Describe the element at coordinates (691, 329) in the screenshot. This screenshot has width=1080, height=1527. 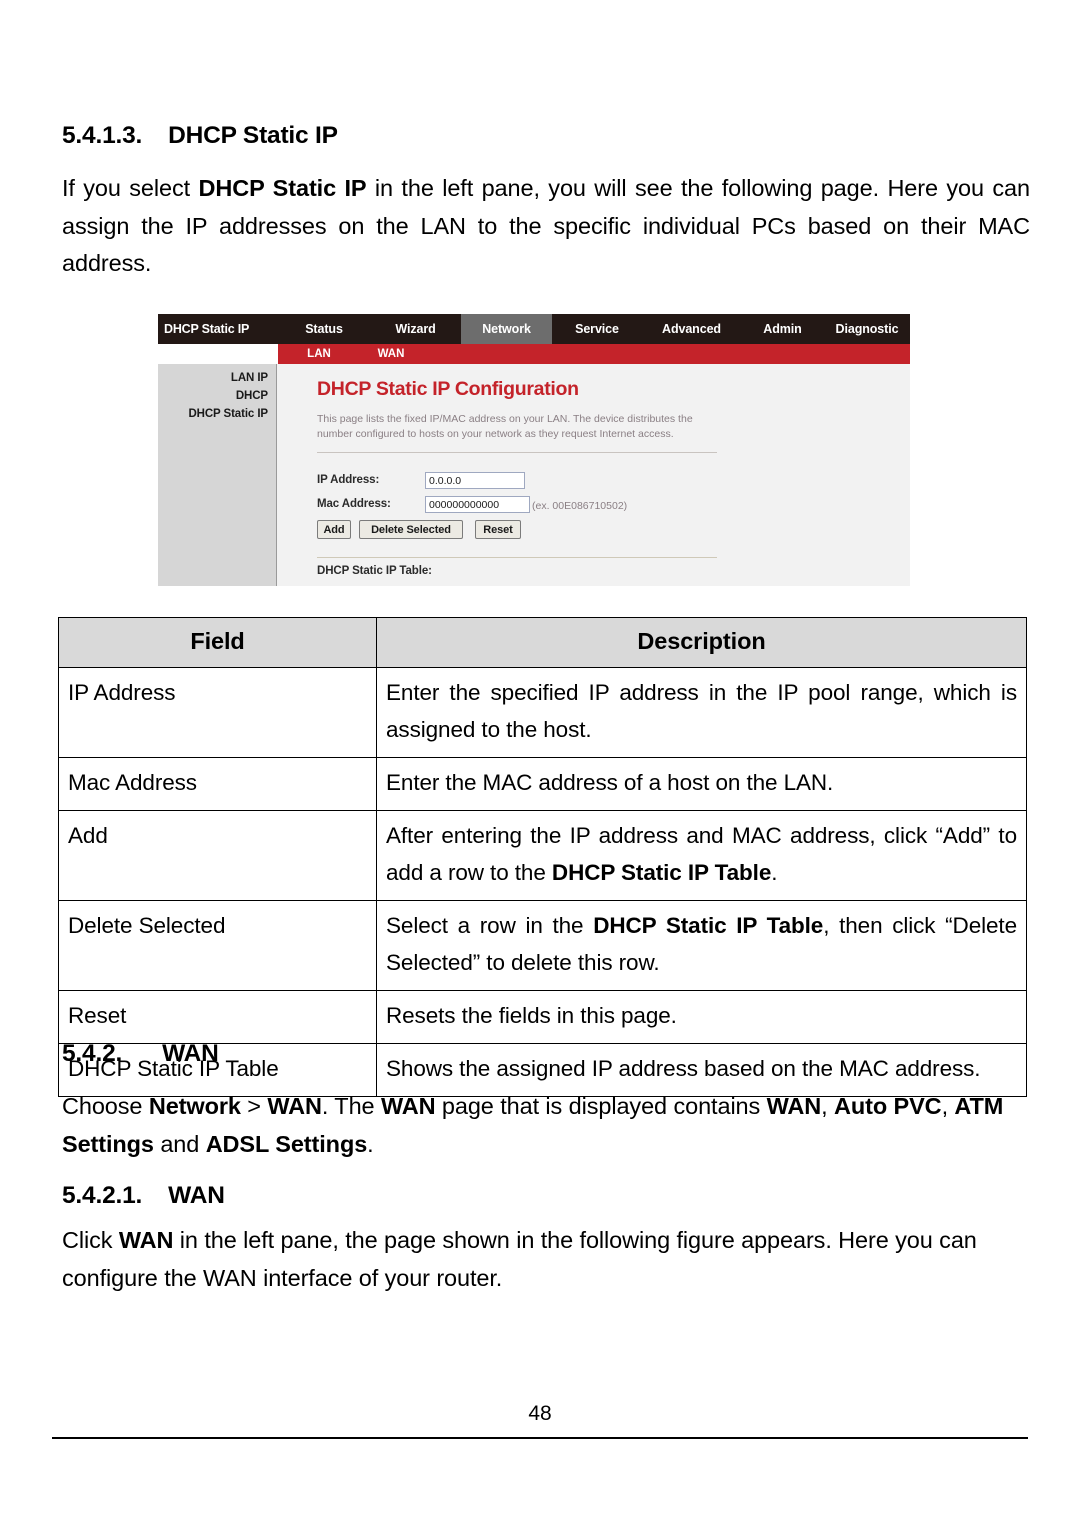
I see `tab-advanced: Advanced` at that location.